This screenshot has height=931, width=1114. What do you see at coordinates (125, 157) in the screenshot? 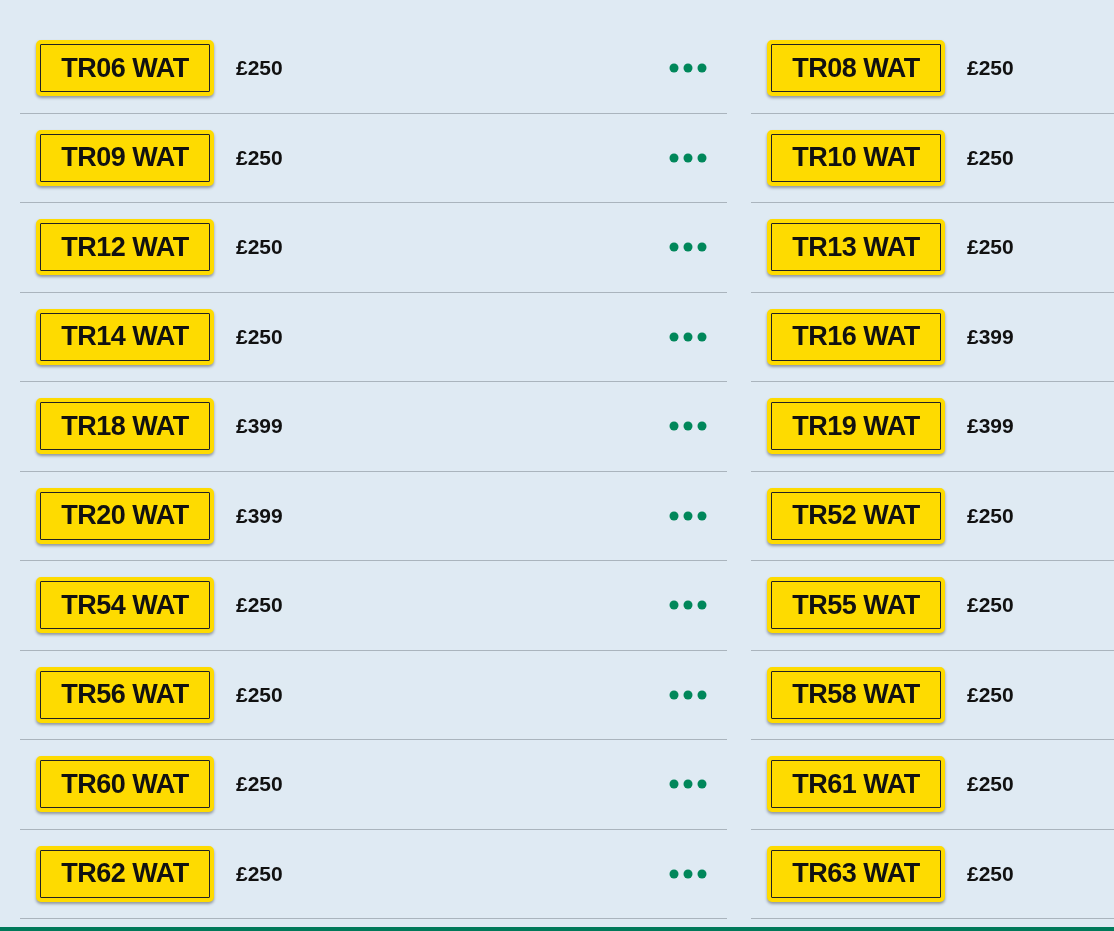
I see `number-plate: TR09 WAT` at bounding box center [125, 157].